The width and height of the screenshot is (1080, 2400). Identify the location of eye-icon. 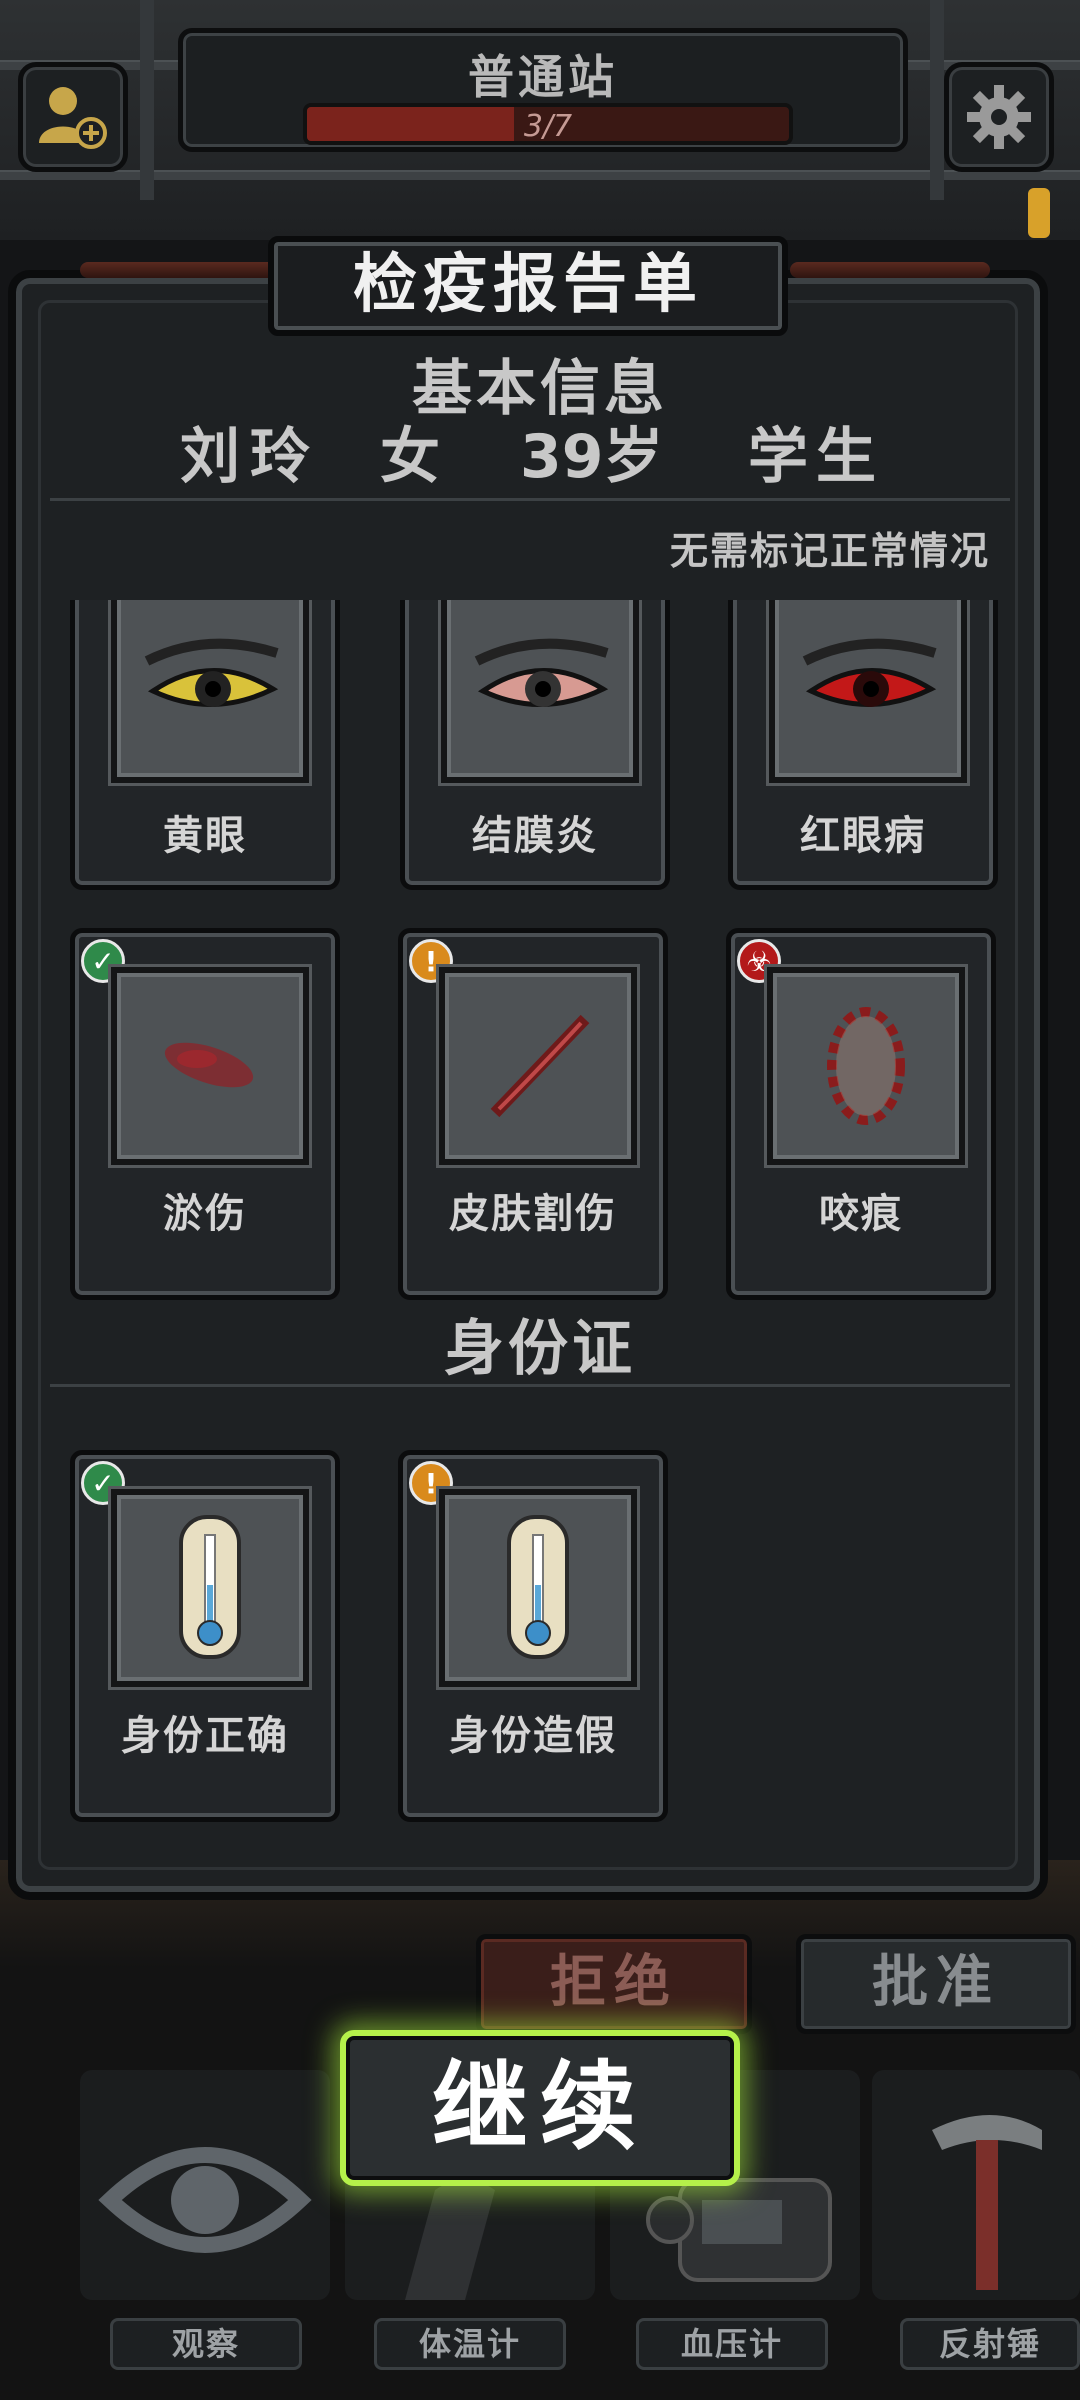
(205, 2200).